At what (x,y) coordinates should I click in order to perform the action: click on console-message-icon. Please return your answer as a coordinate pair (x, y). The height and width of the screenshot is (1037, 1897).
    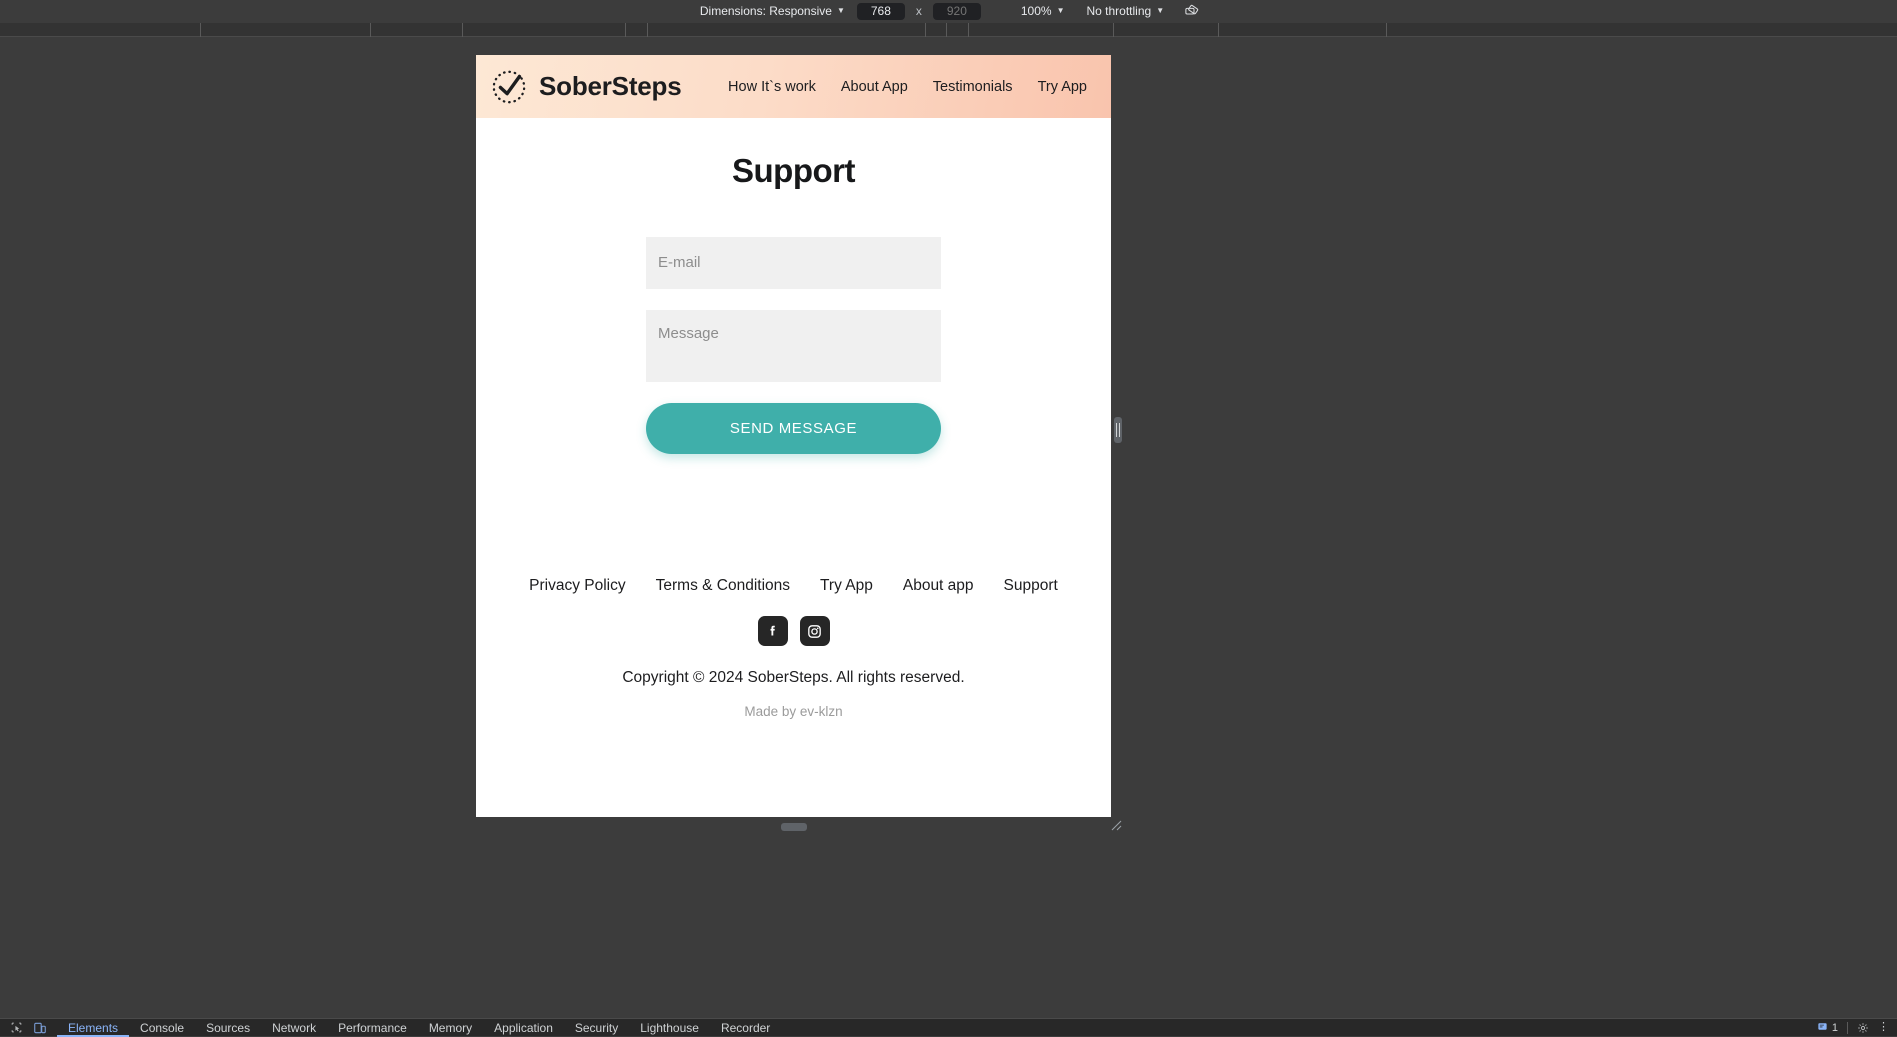
    Looking at the image, I should click on (1822, 1028).